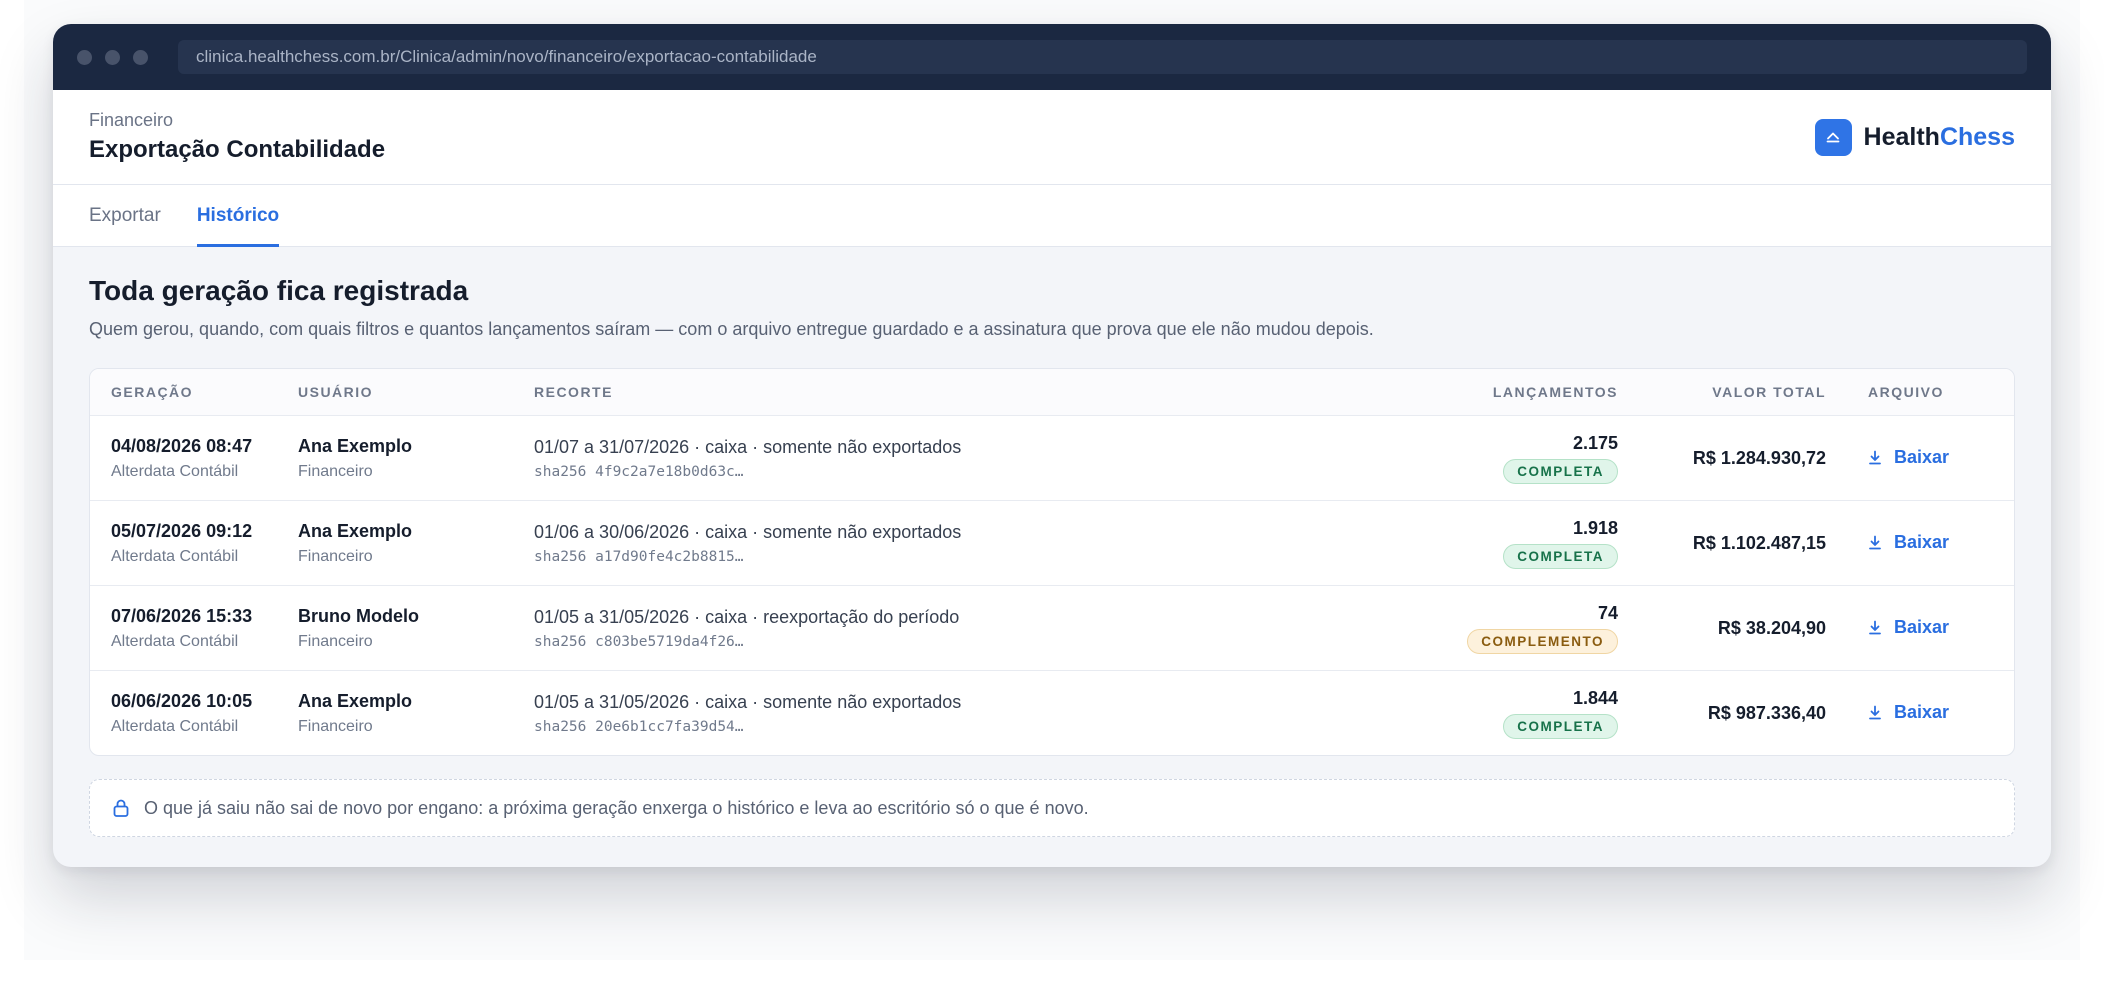 This screenshot has width=2104, height=984. I want to click on cell-valor-total: R$ 1.284.930,72, so click(1722, 458).